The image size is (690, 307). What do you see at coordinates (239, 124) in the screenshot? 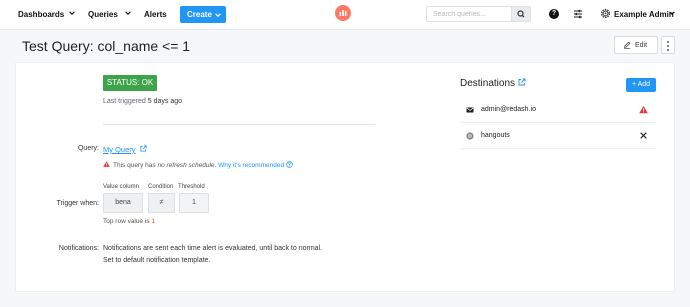
I see `divider` at bounding box center [239, 124].